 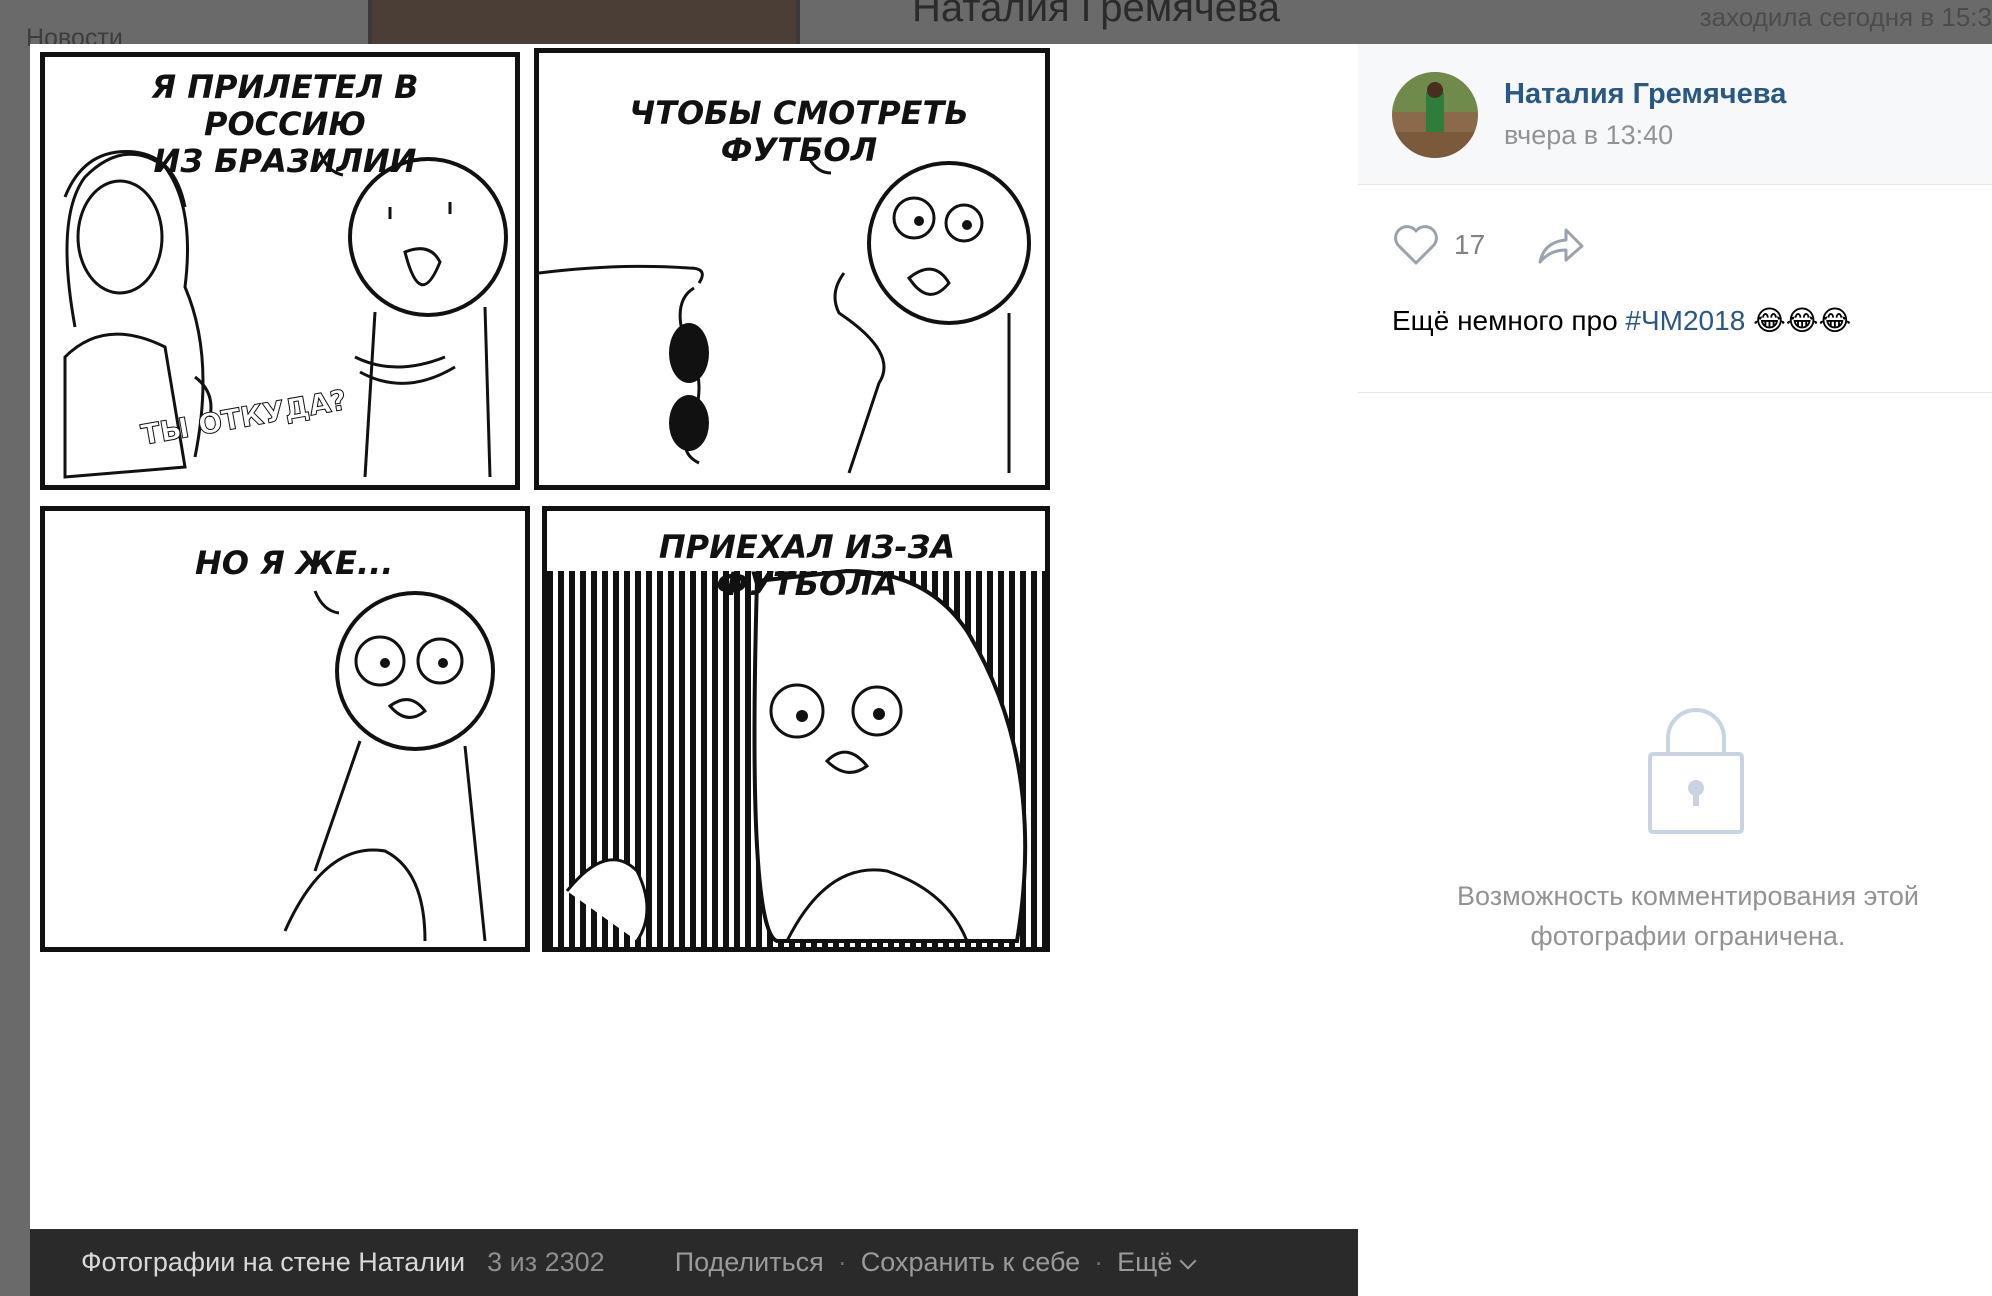 What do you see at coordinates (1588, 135) in the screenshot?
I see `post-time: вчера в 13:40` at bounding box center [1588, 135].